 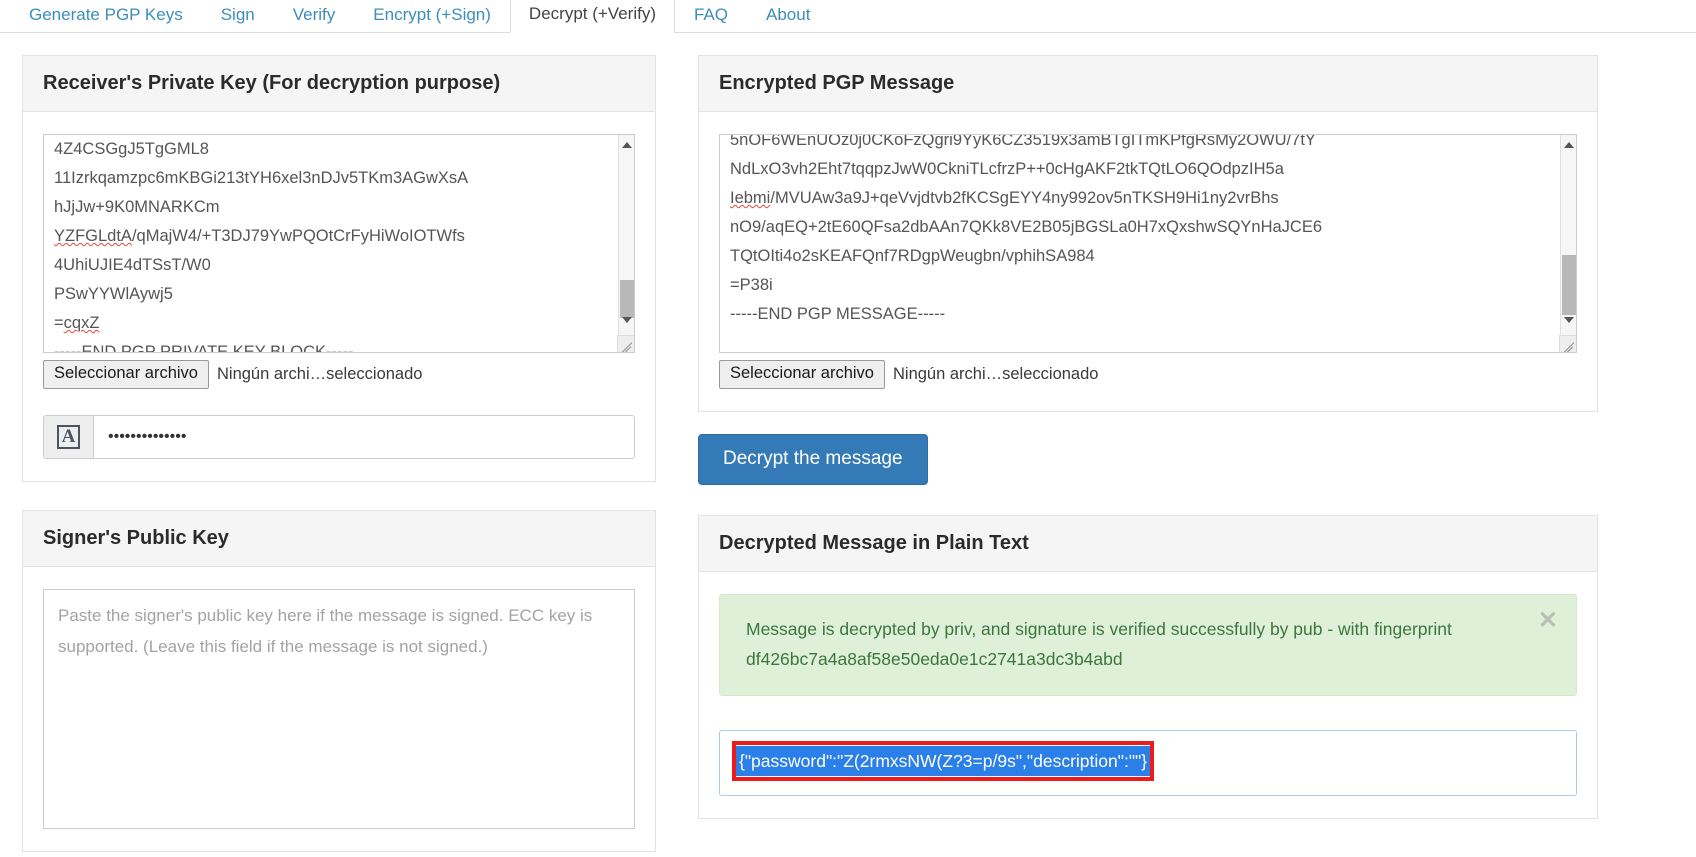 What do you see at coordinates (813, 459) in the screenshot?
I see `decrypt-the-message-button: Decrypt the message` at bounding box center [813, 459].